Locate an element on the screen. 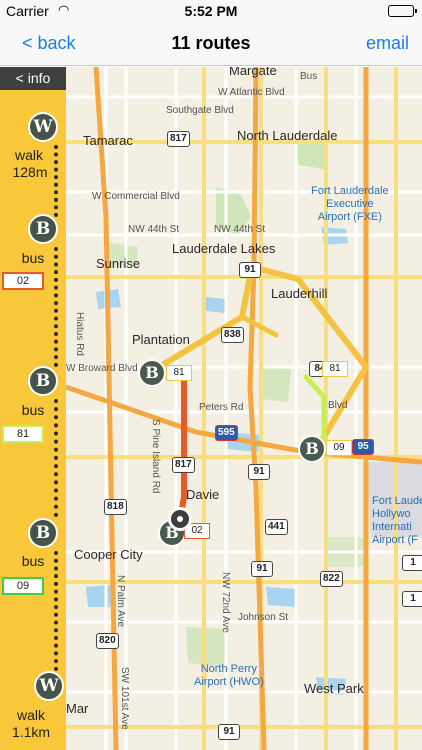 The width and height of the screenshot is (422, 750). map-road-label: W Broward Blvd is located at coordinates (102, 368).